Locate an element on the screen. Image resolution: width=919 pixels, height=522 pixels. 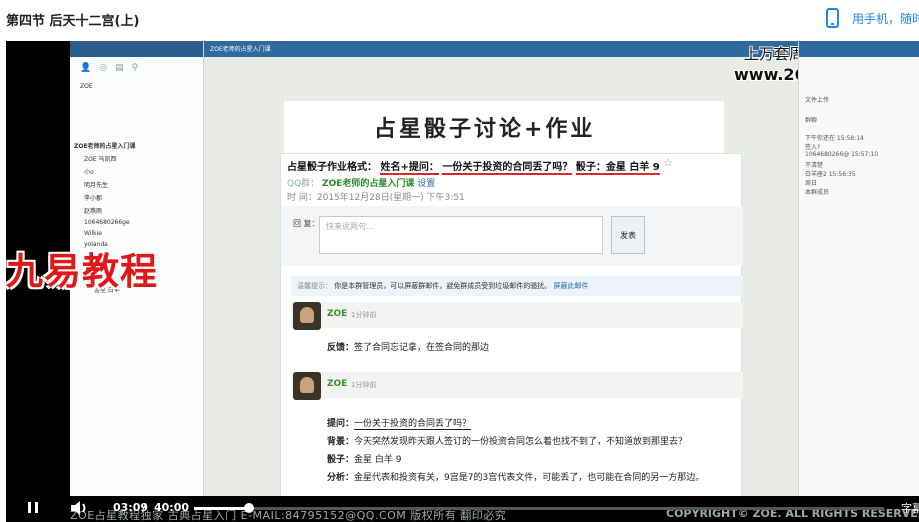
notice-tip: 温馨提示： is located at coordinates (314, 286).